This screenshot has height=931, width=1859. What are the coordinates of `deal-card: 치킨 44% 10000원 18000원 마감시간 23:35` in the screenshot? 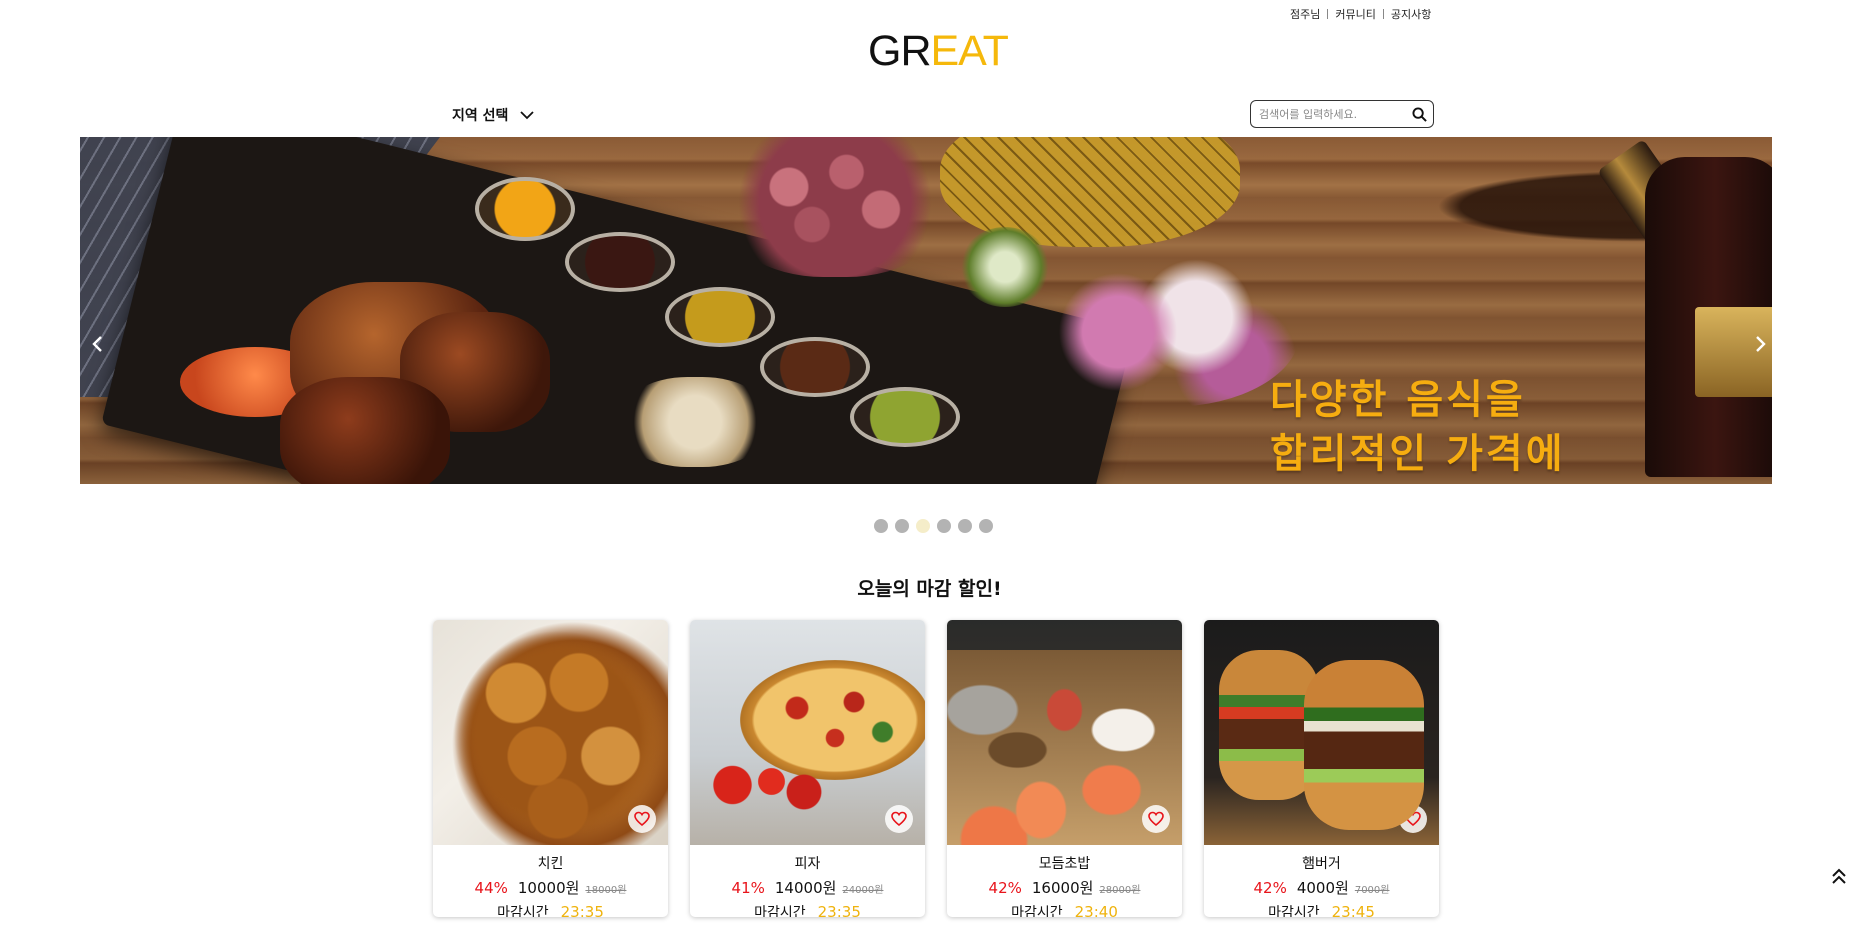 It's located at (550, 768).